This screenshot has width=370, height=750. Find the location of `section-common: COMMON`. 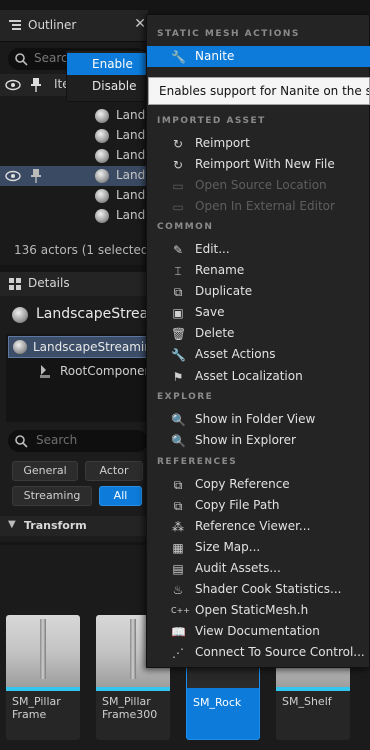

section-common: COMMON is located at coordinates (185, 227).